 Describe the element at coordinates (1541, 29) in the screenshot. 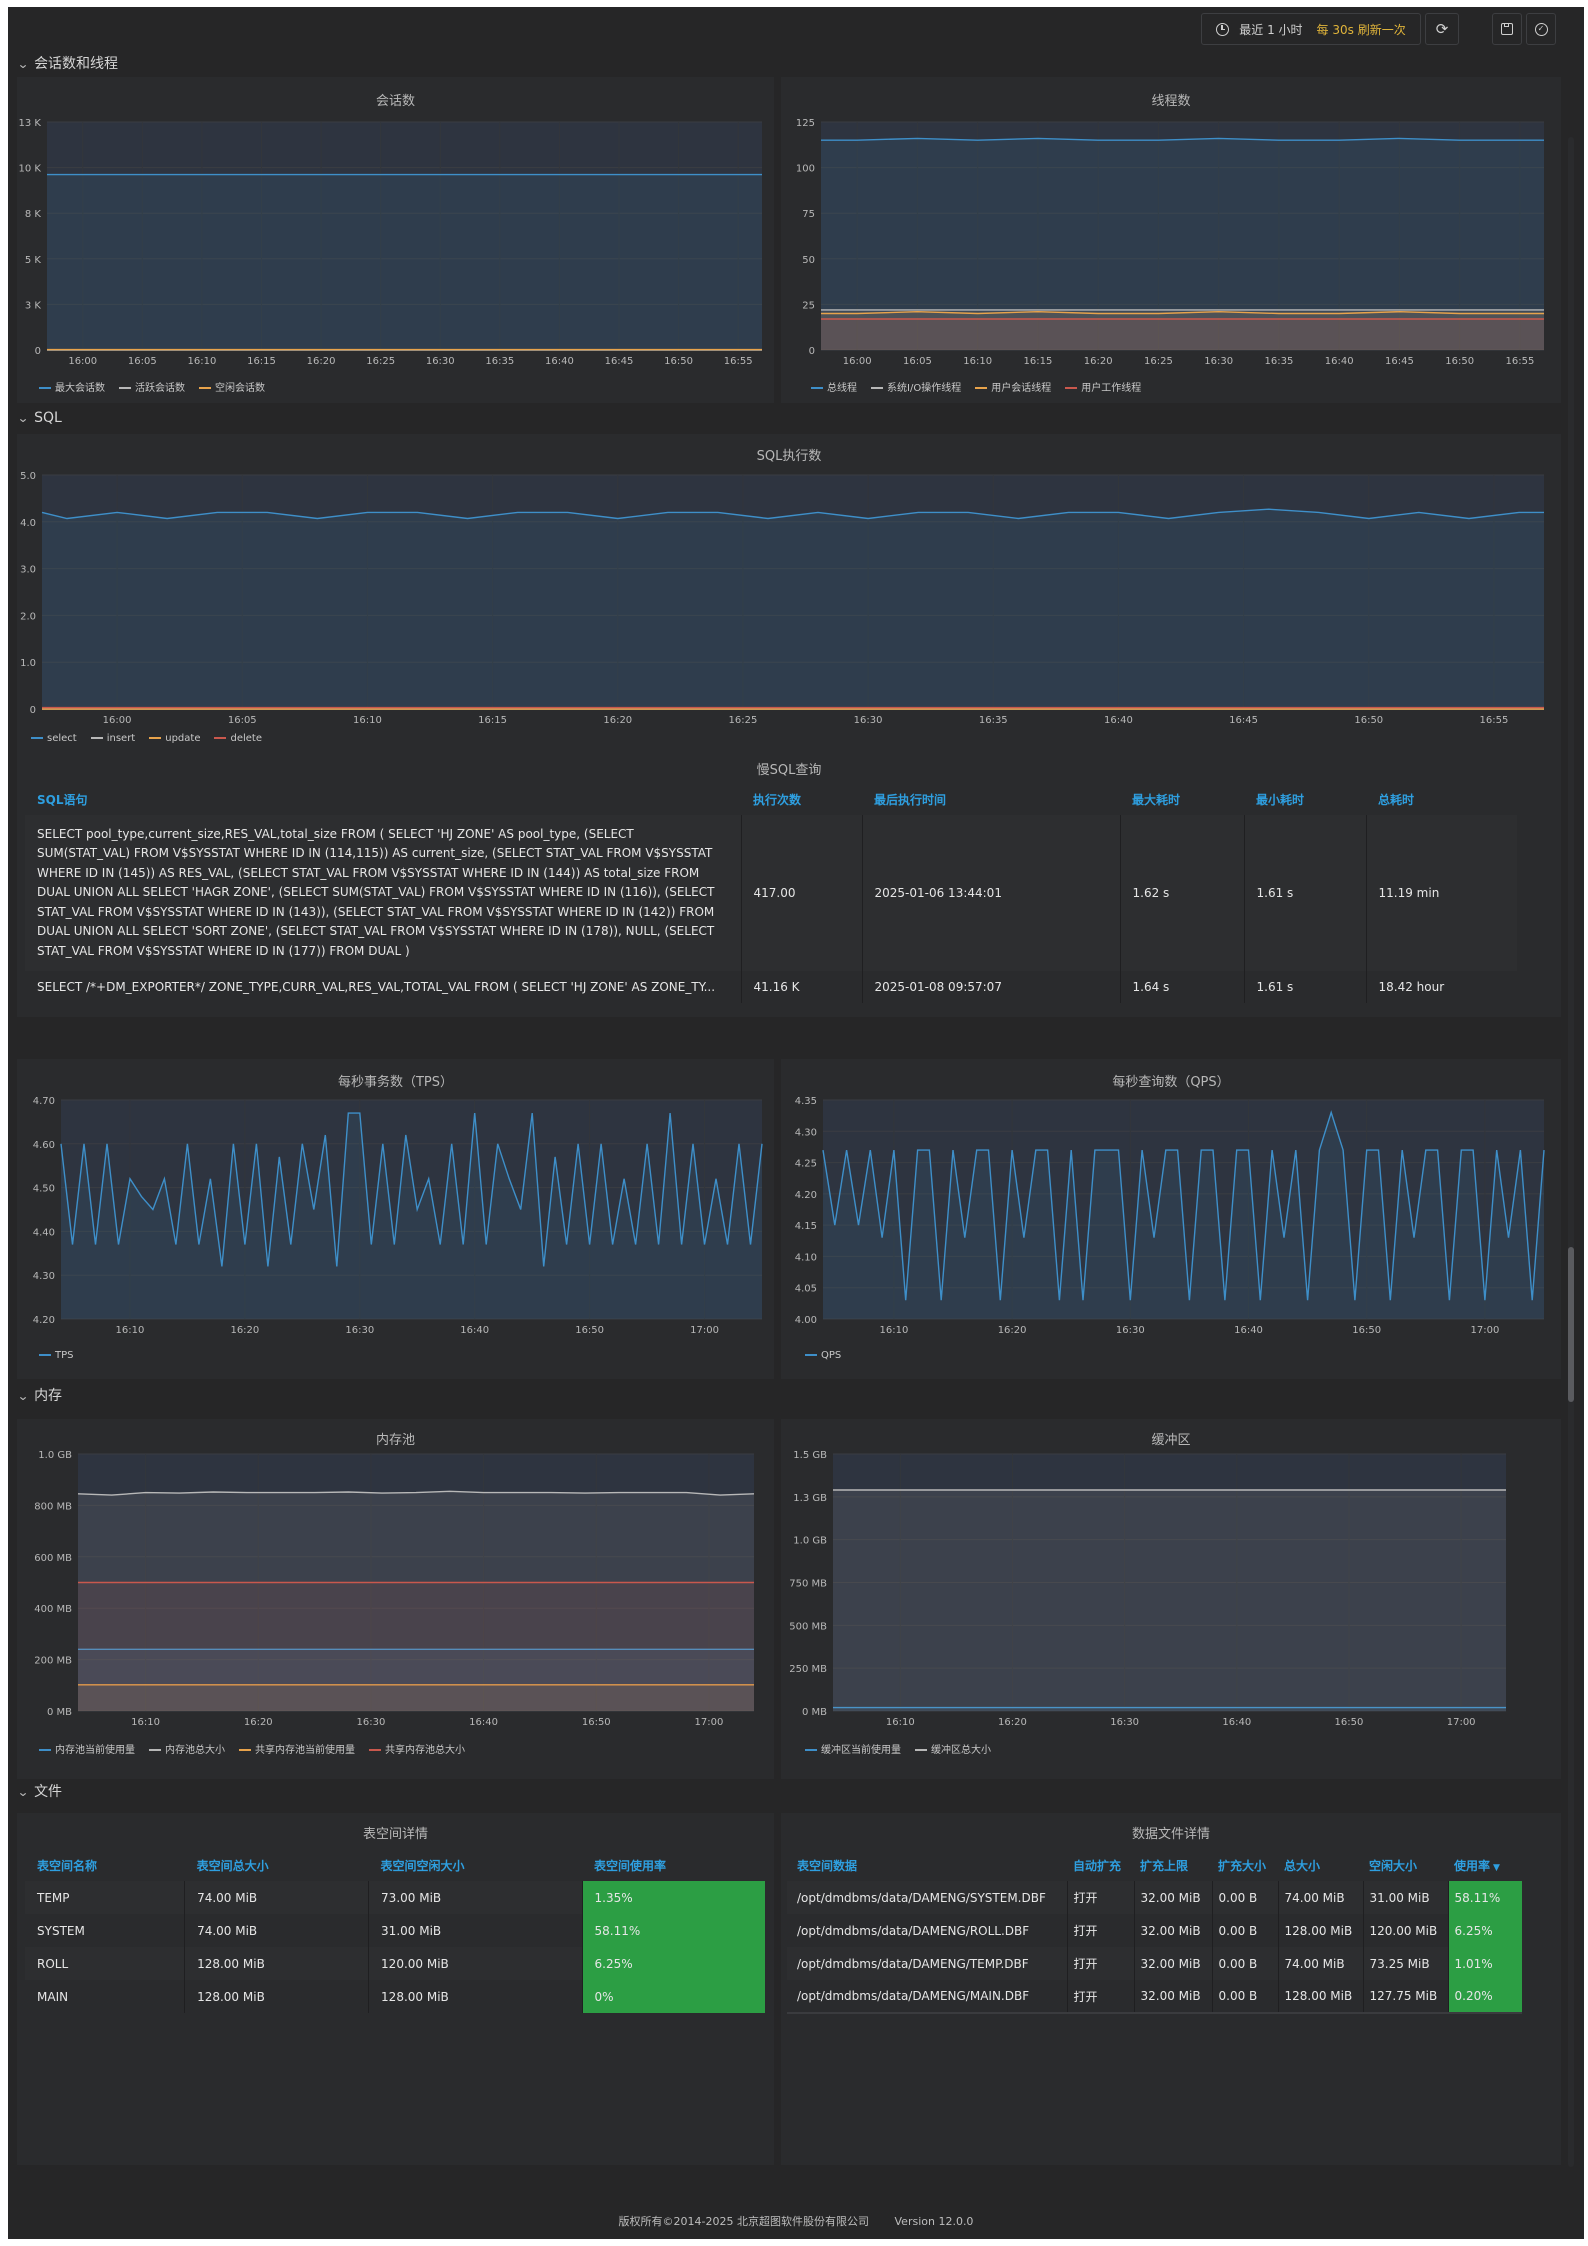

I see `settings-button: ✓` at that location.